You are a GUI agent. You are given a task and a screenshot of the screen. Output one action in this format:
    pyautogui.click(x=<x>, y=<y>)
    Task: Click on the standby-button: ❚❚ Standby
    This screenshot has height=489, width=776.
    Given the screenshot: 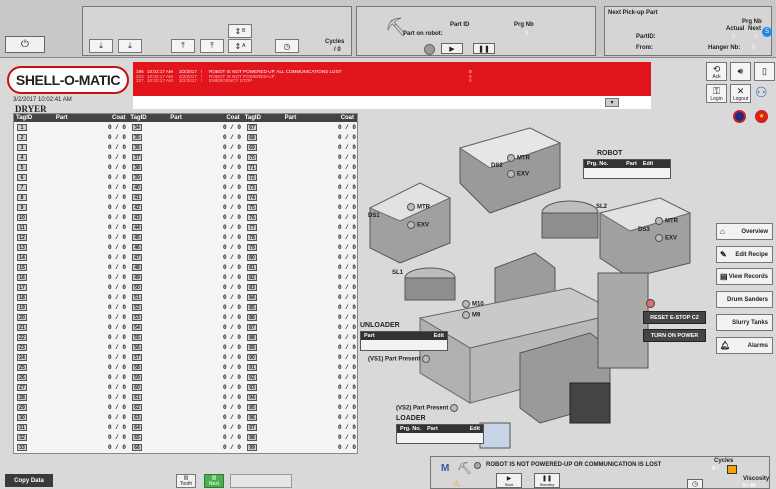 What is the action you would take?
    pyautogui.click(x=547, y=480)
    